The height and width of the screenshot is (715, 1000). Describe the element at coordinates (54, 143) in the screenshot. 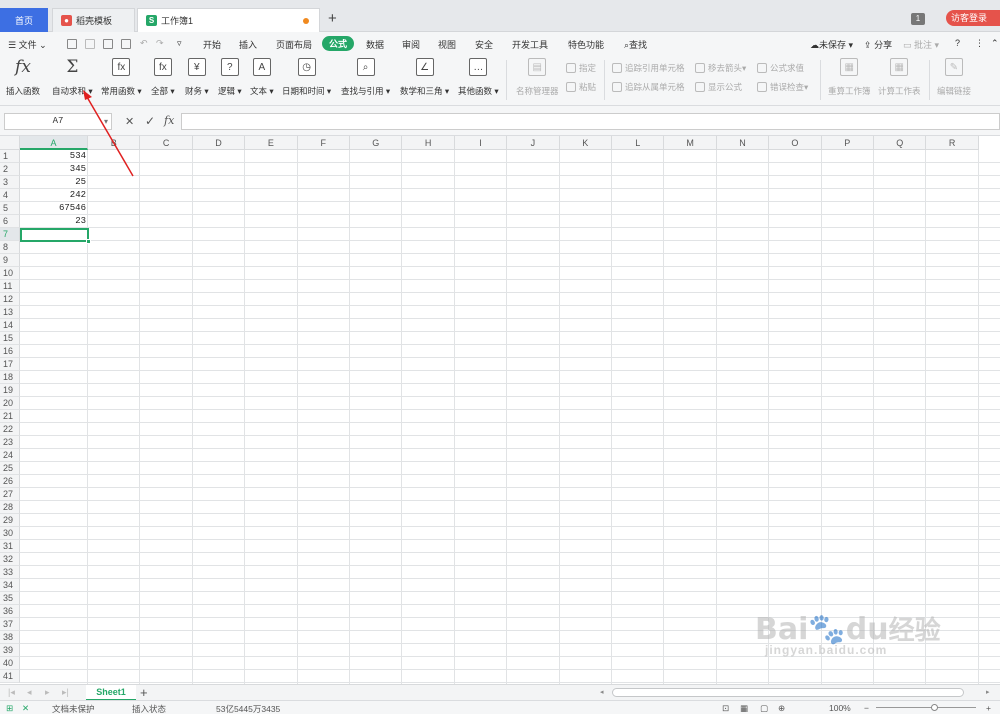

I see `column-header-a: A` at that location.